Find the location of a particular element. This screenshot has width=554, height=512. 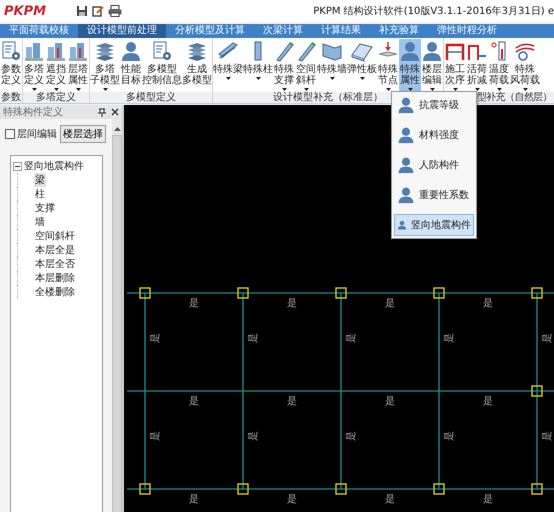

tree-item: 本层全是 is located at coordinates (55, 250).